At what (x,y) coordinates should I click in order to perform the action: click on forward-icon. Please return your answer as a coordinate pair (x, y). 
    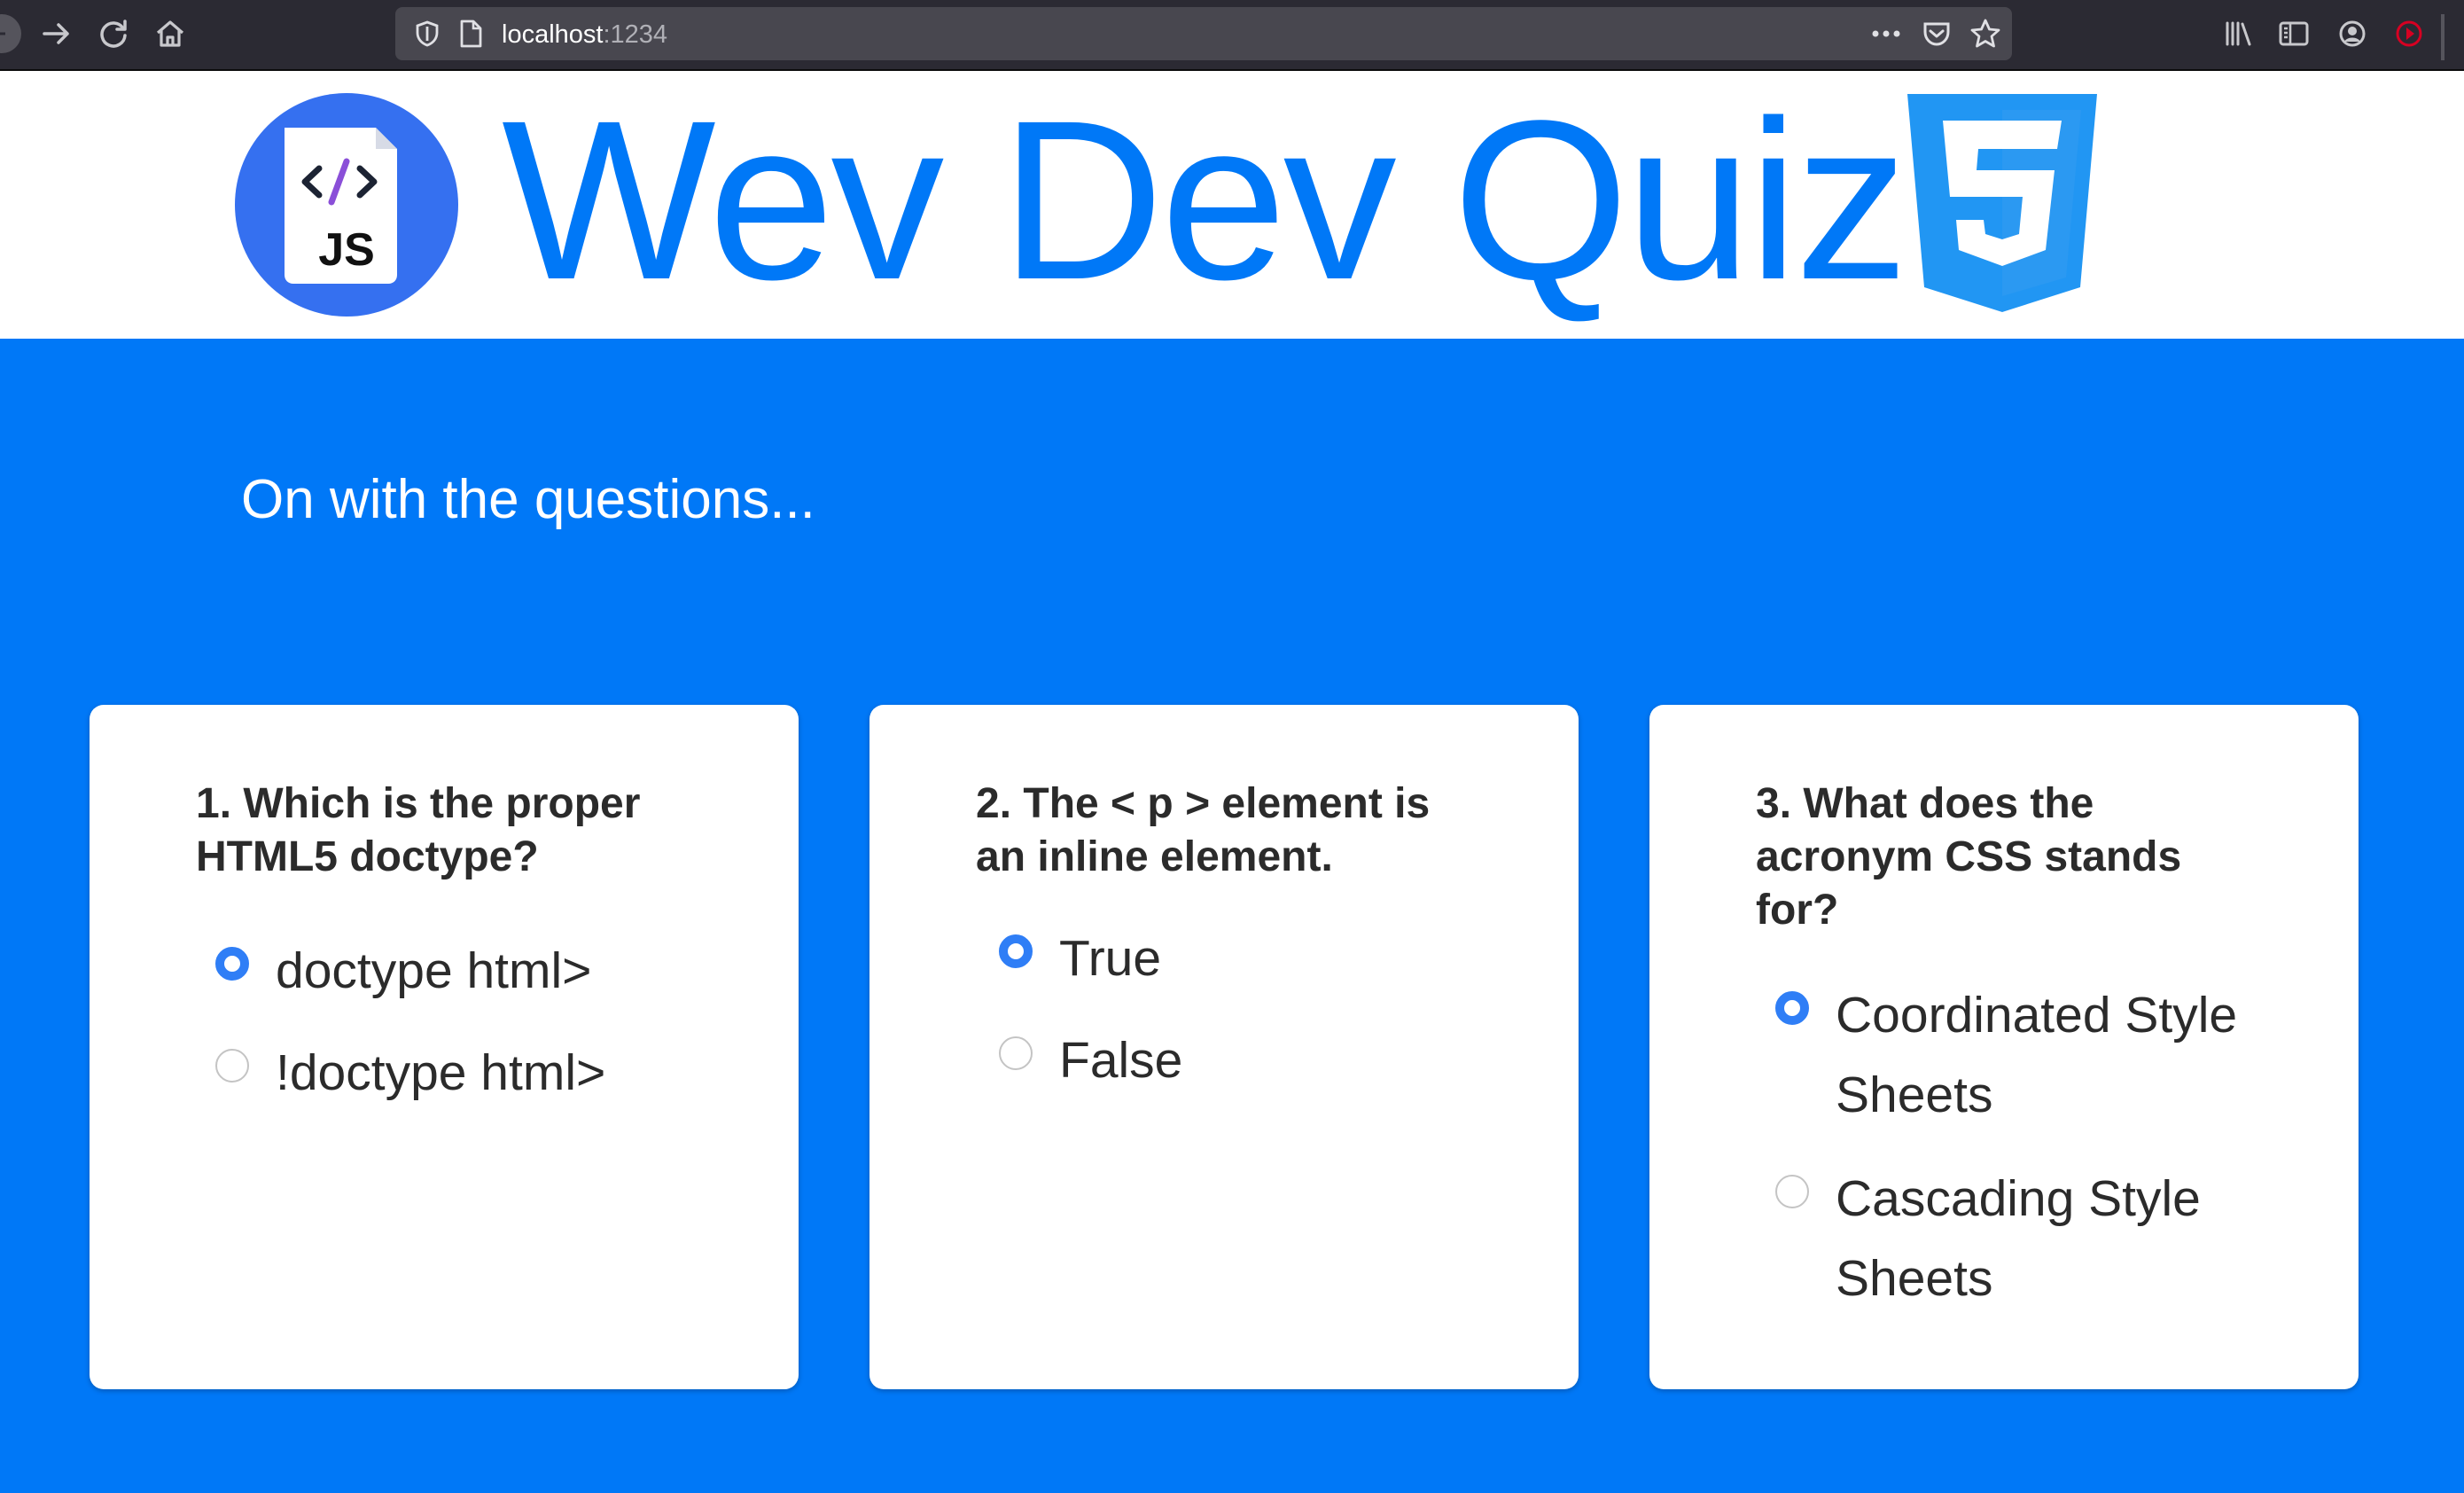
    Looking at the image, I should click on (56, 33).